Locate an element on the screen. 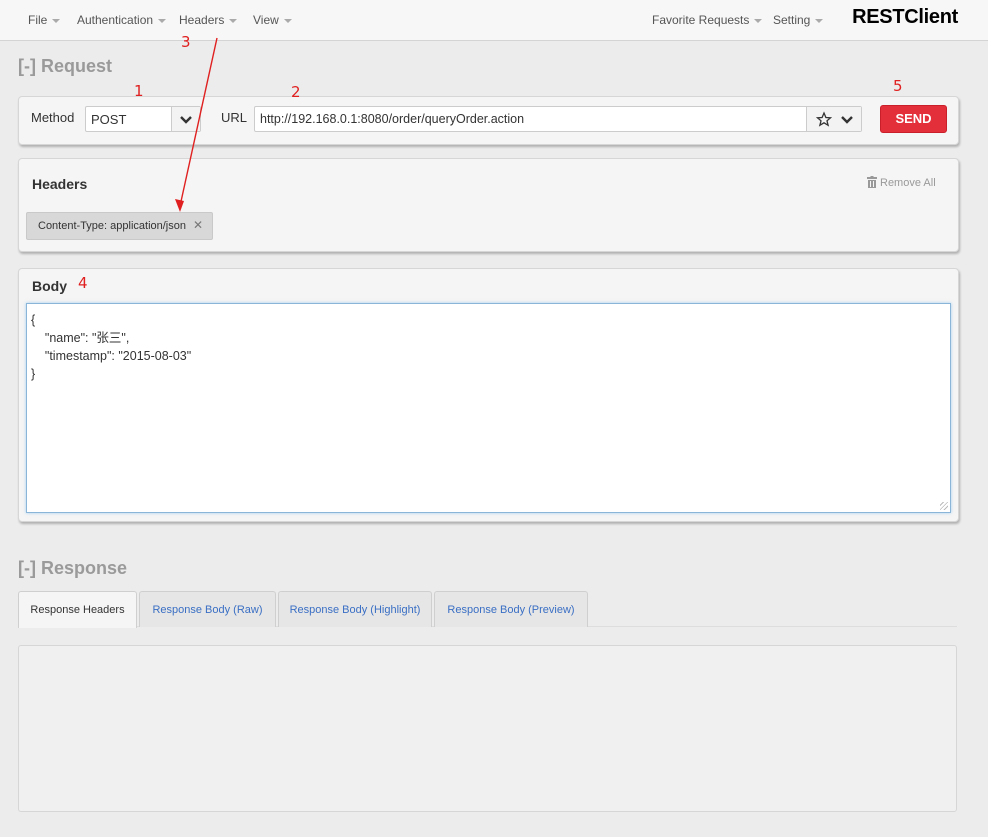  send-button: SEND is located at coordinates (913, 119).